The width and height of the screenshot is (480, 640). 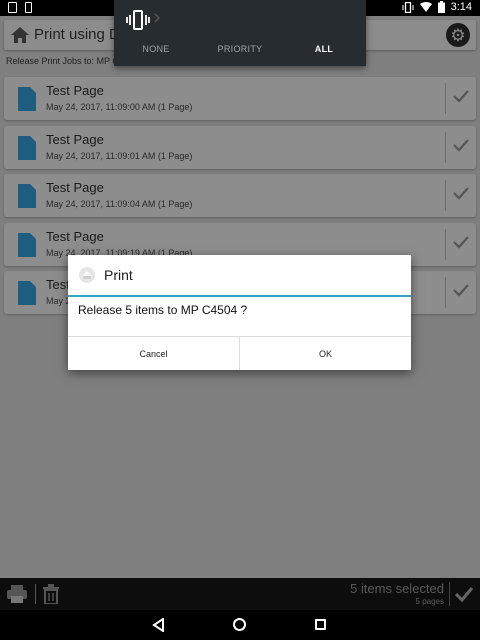 I want to click on dialog-buttons: Cancel OK, so click(x=239, y=353).